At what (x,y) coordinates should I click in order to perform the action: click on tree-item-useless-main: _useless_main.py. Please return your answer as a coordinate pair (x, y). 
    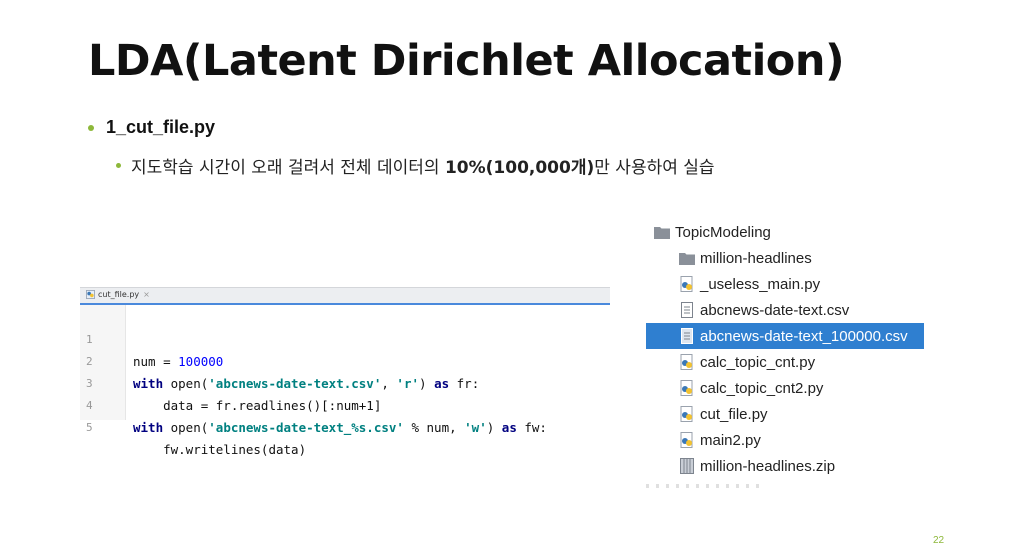
    Looking at the image, I should click on (779, 284).